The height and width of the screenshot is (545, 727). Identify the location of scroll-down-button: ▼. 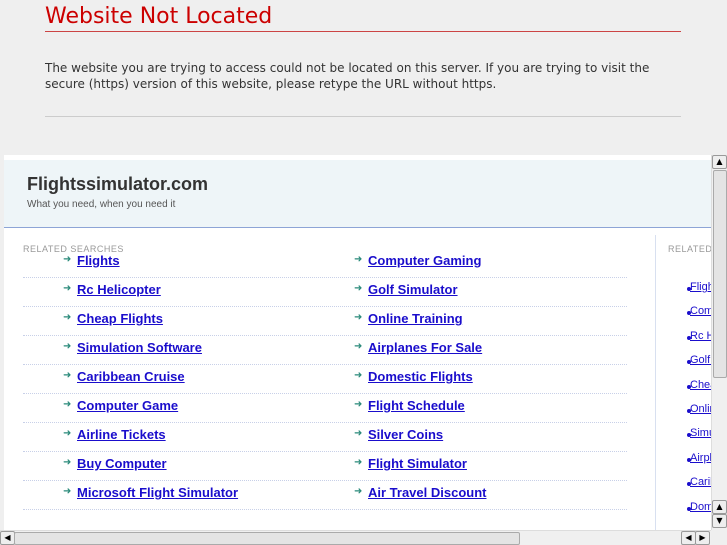
(719, 521).